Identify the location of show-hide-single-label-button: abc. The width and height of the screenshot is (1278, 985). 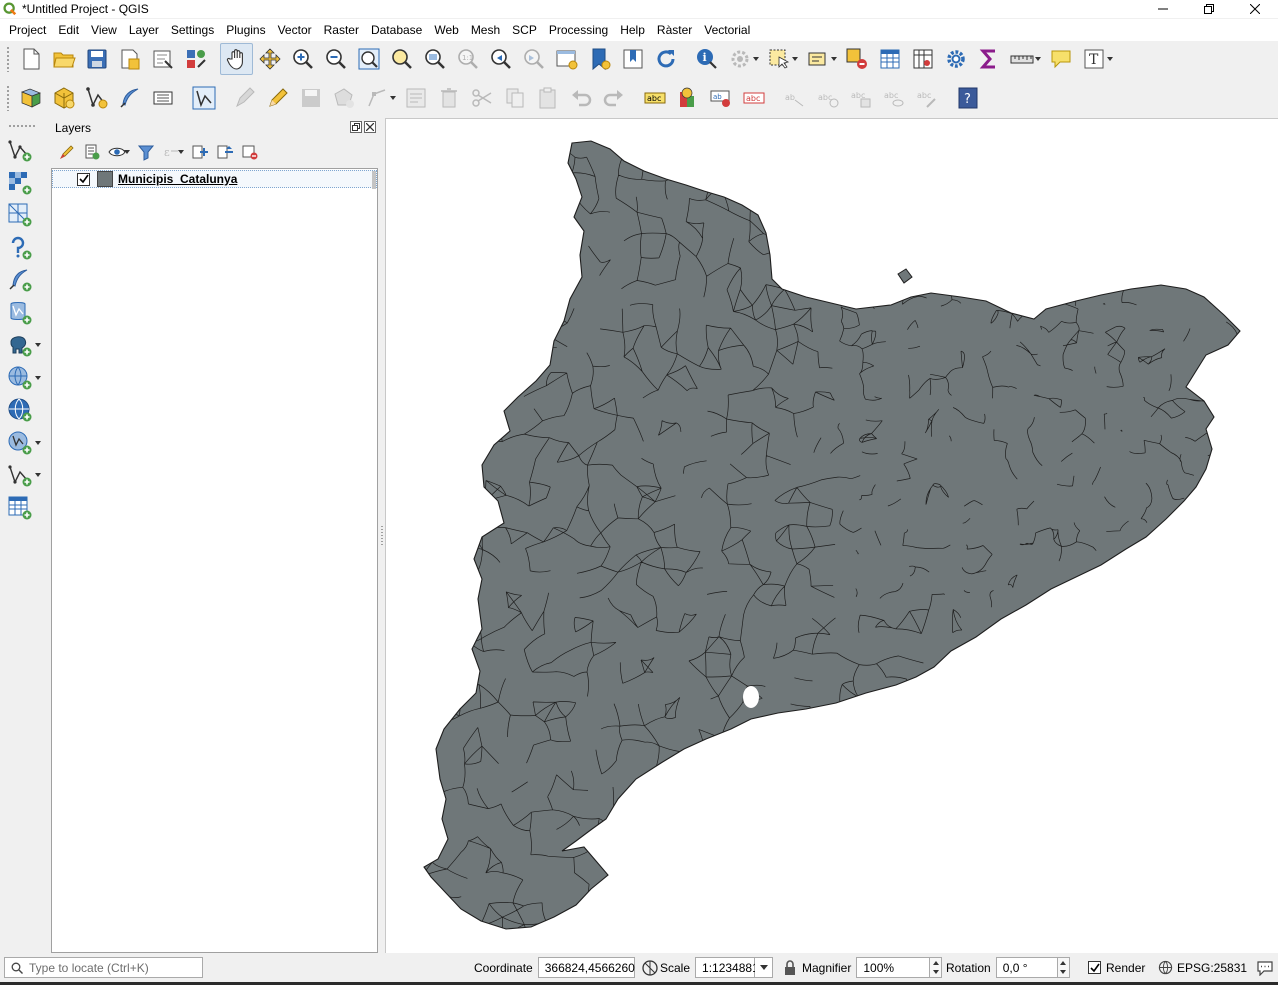
(893, 98).